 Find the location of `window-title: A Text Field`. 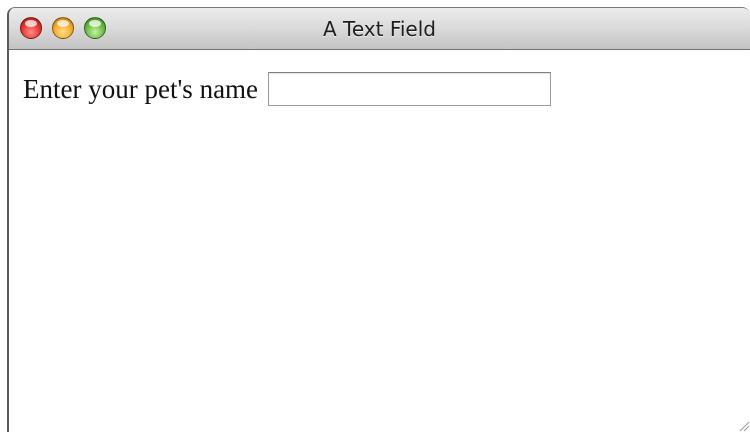

window-title: A Text Field is located at coordinates (379, 29).